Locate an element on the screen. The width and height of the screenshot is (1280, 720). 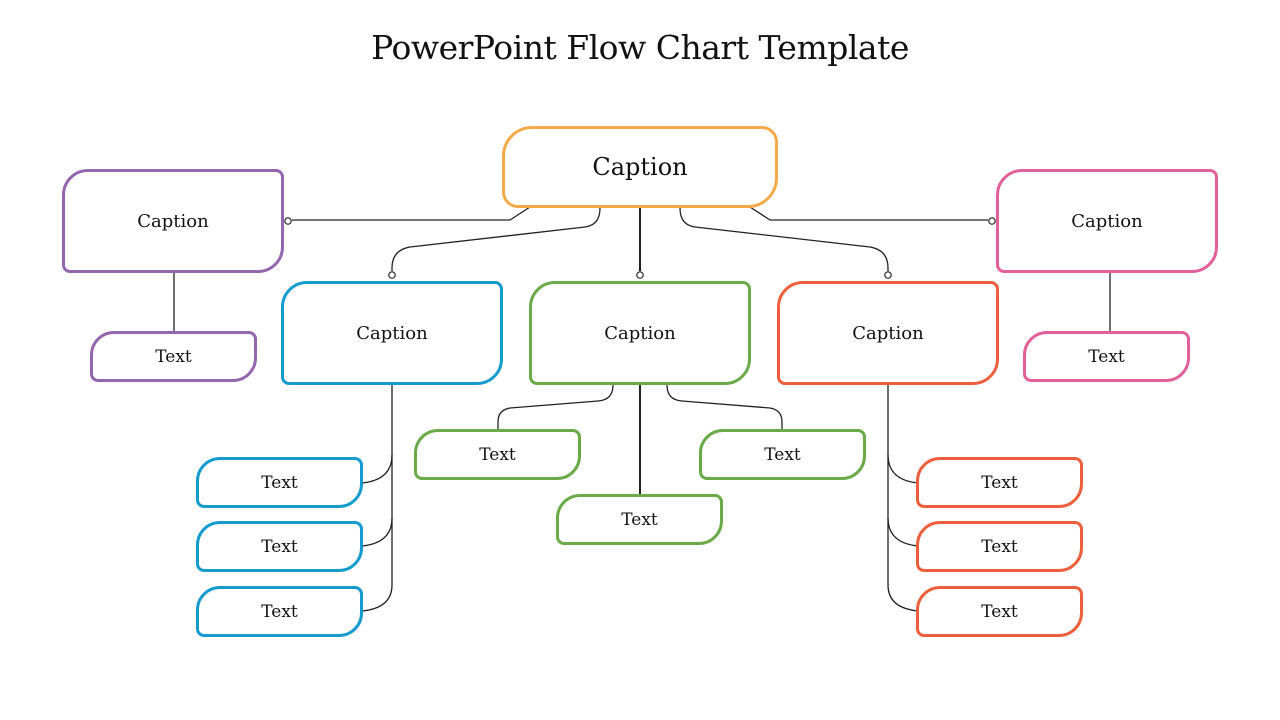
purple-caption-box: Caption is located at coordinates (173, 221).